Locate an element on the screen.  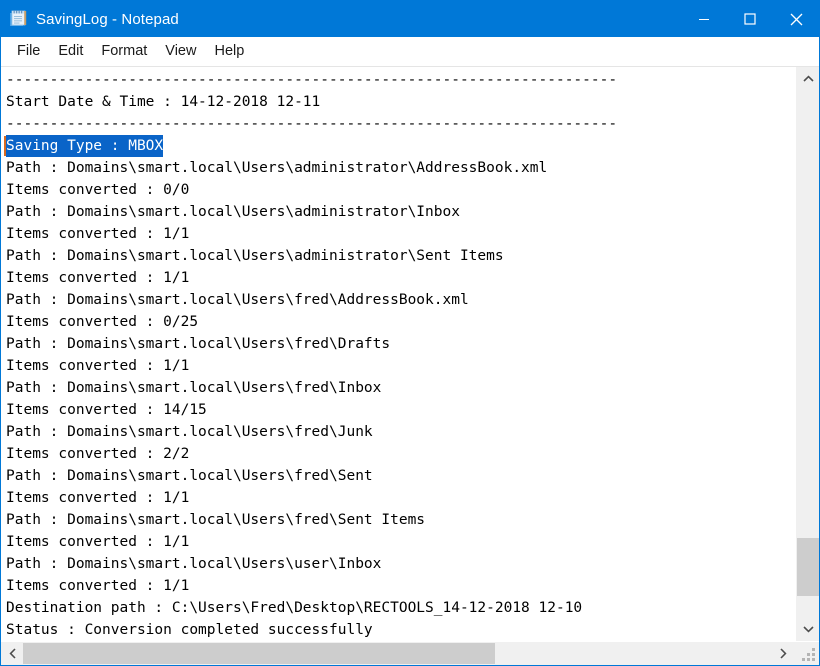
scroll-down-button is located at coordinates (808, 629).